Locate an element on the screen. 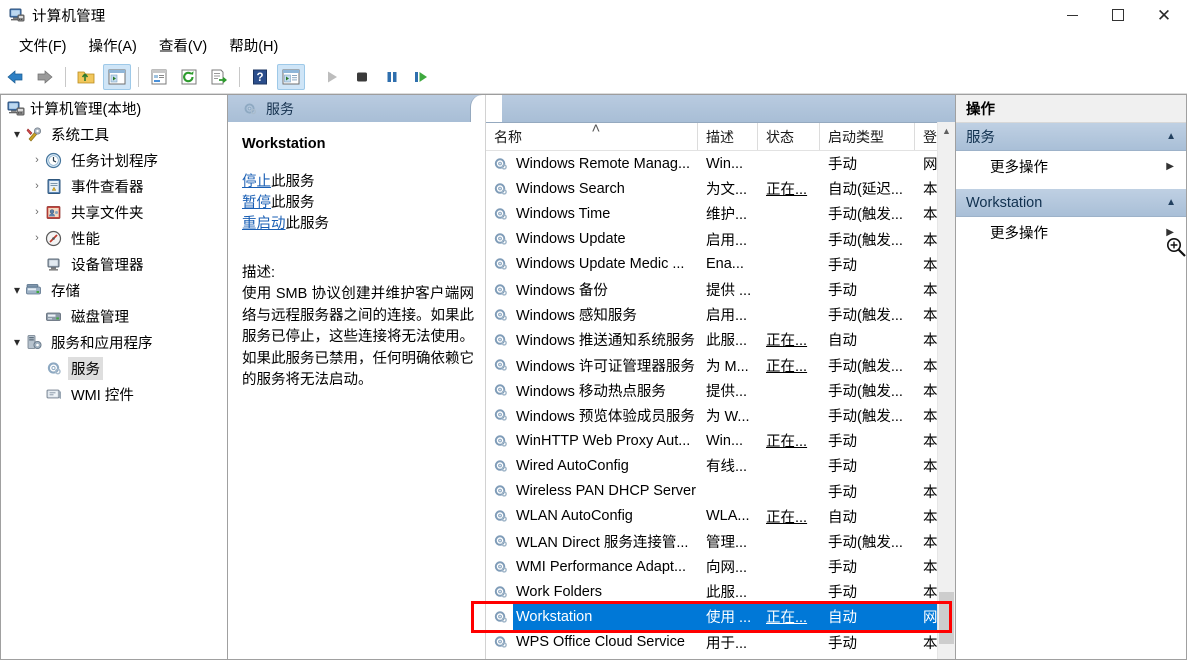 This screenshot has height=660, width=1187. properties-icon is located at coordinates (159, 77).